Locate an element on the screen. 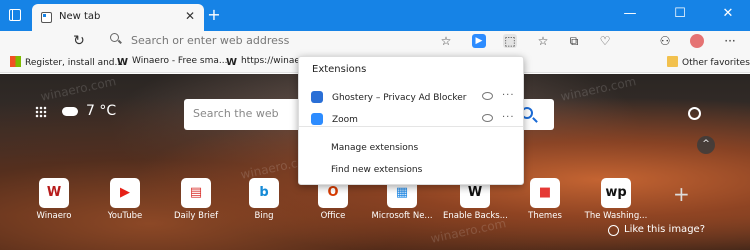 Image resolution: width=750 pixels, height=250 pixels. quick-link-icon: ▤ is located at coordinates (196, 193).